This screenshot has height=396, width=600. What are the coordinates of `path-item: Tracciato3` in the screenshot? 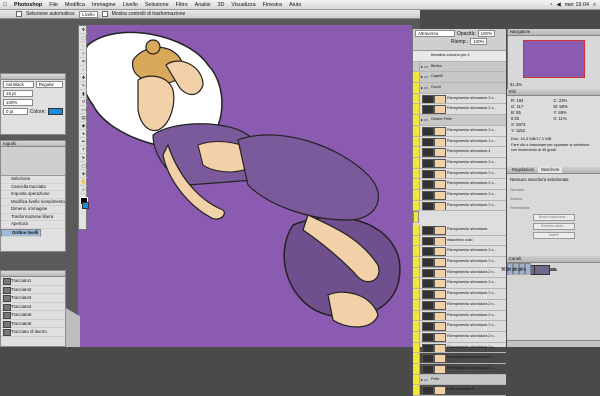 It's located at (33, 298).